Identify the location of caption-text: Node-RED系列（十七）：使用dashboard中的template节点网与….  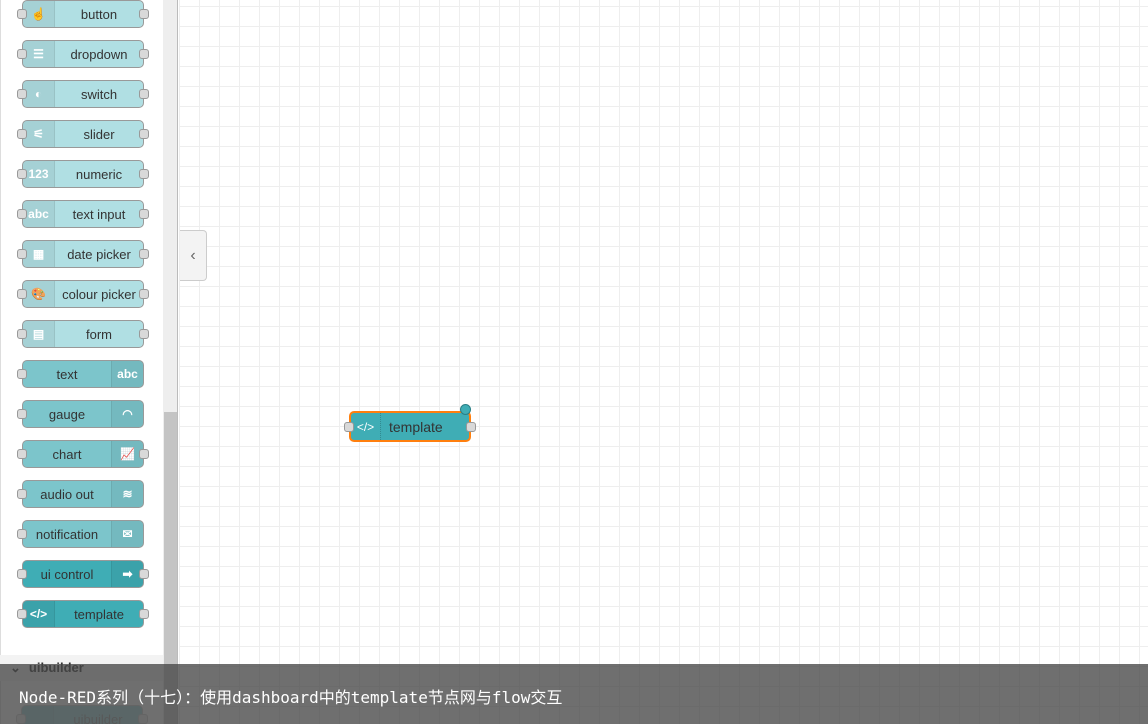
(291, 697).